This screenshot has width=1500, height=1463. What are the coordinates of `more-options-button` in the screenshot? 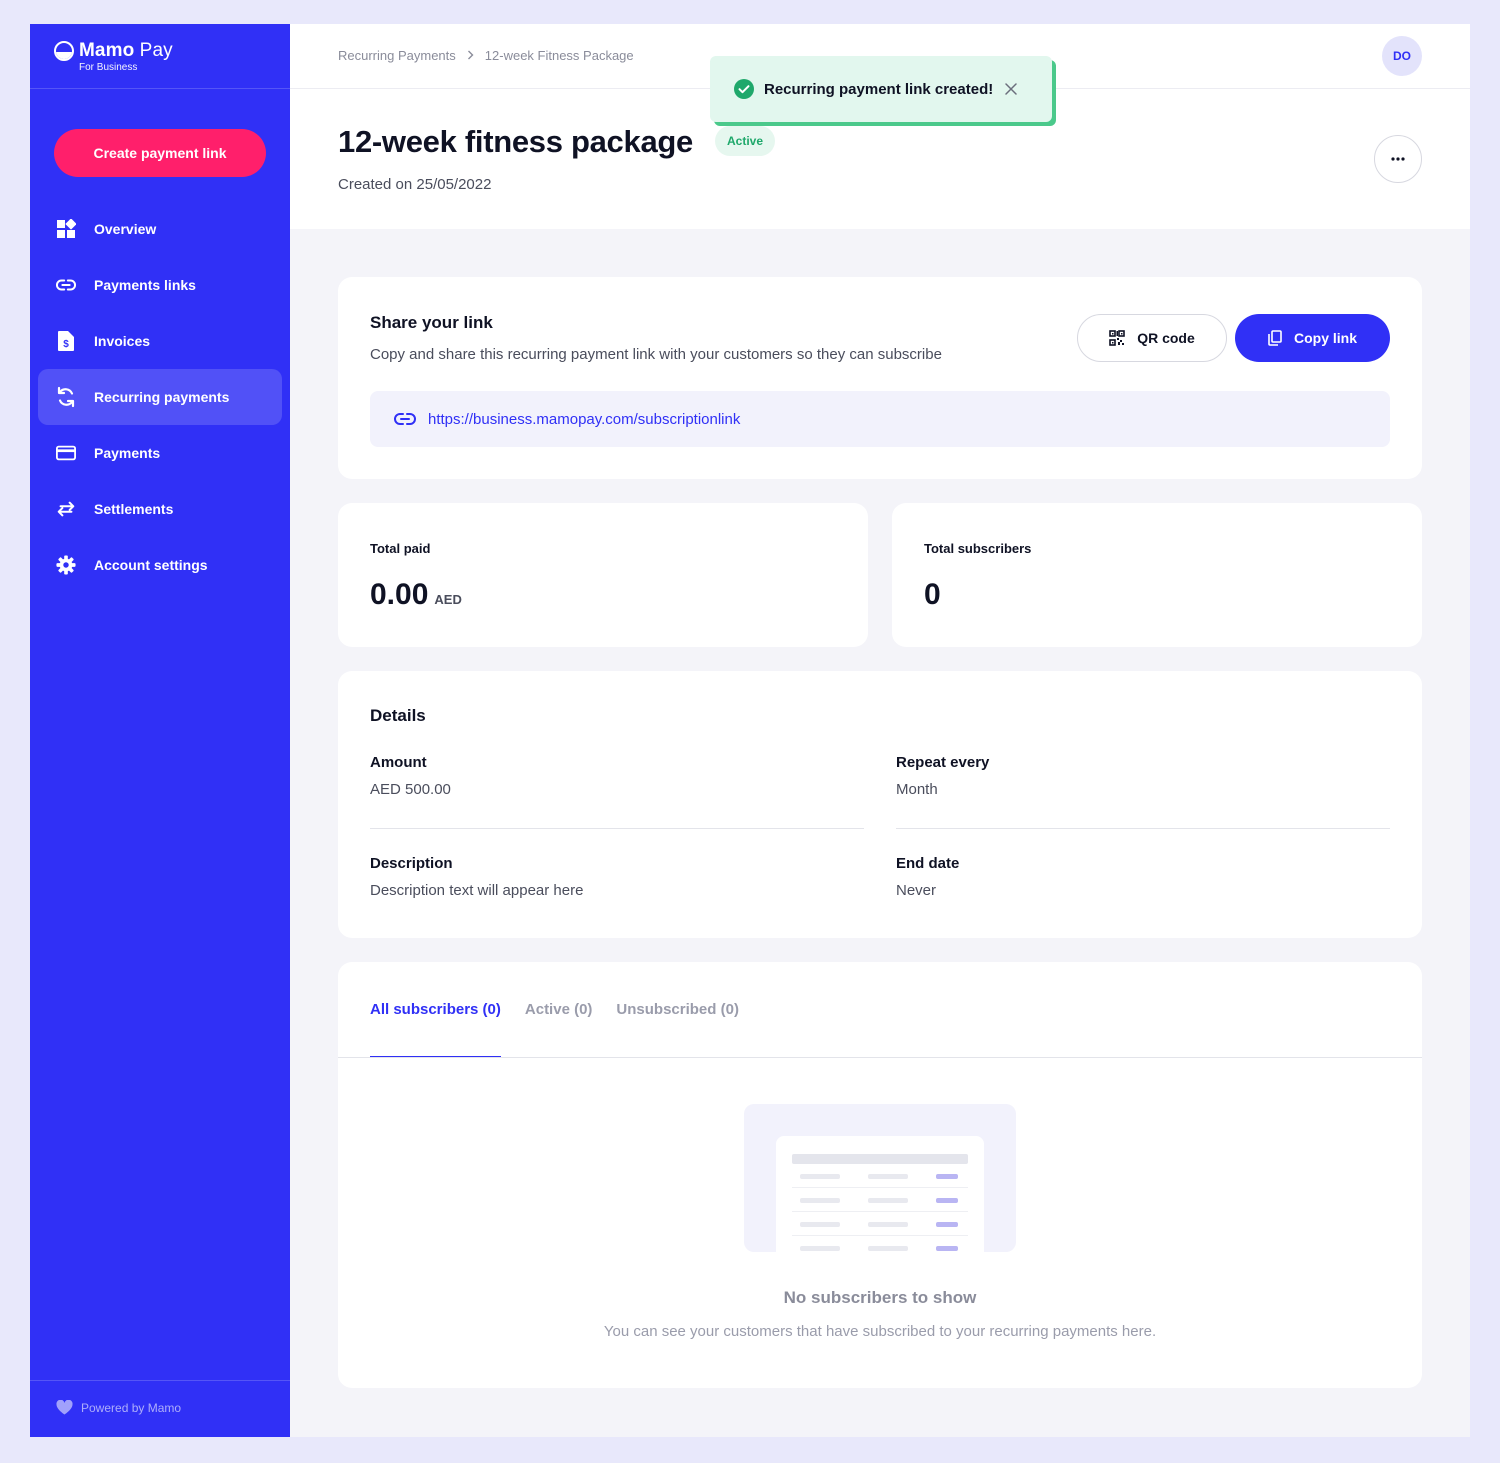 It's located at (1398, 159).